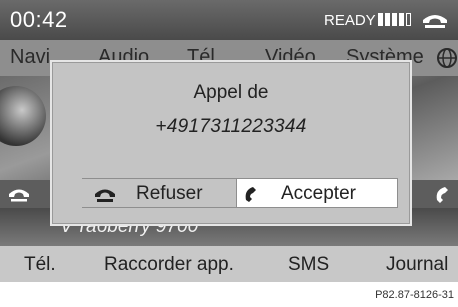 The image size is (458, 307). Describe the element at coordinates (435, 21) in the screenshot. I see `handset-icon` at that location.